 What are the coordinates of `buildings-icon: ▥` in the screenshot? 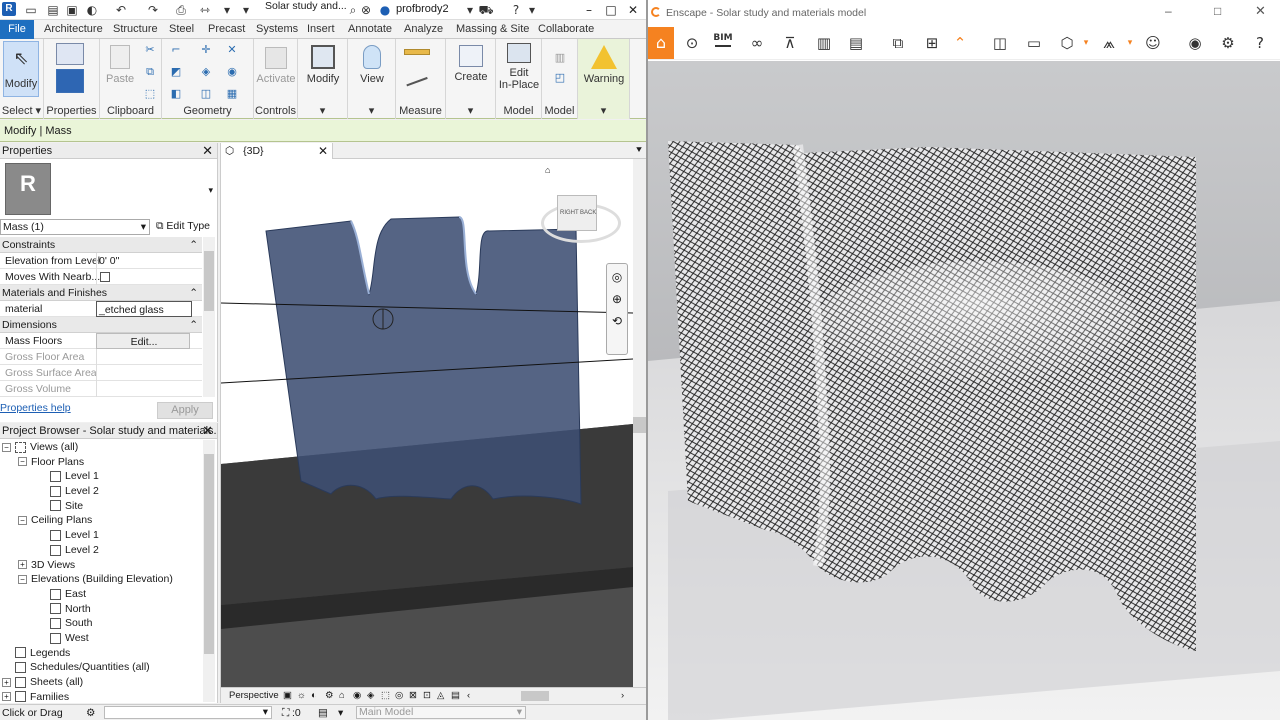 It's located at (824, 43).